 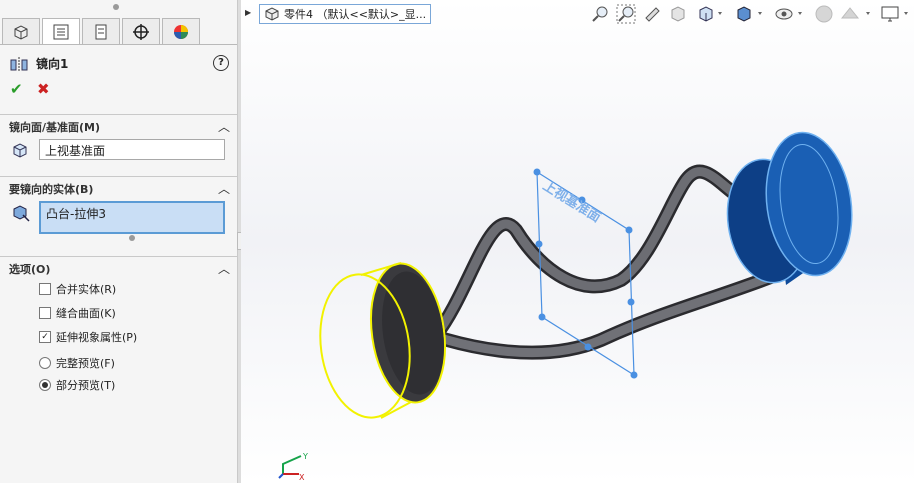 What do you see at coordinates (19, 63) in the screenshot?
I see `mirror-feature-icon` at bounding box center [19, 63].